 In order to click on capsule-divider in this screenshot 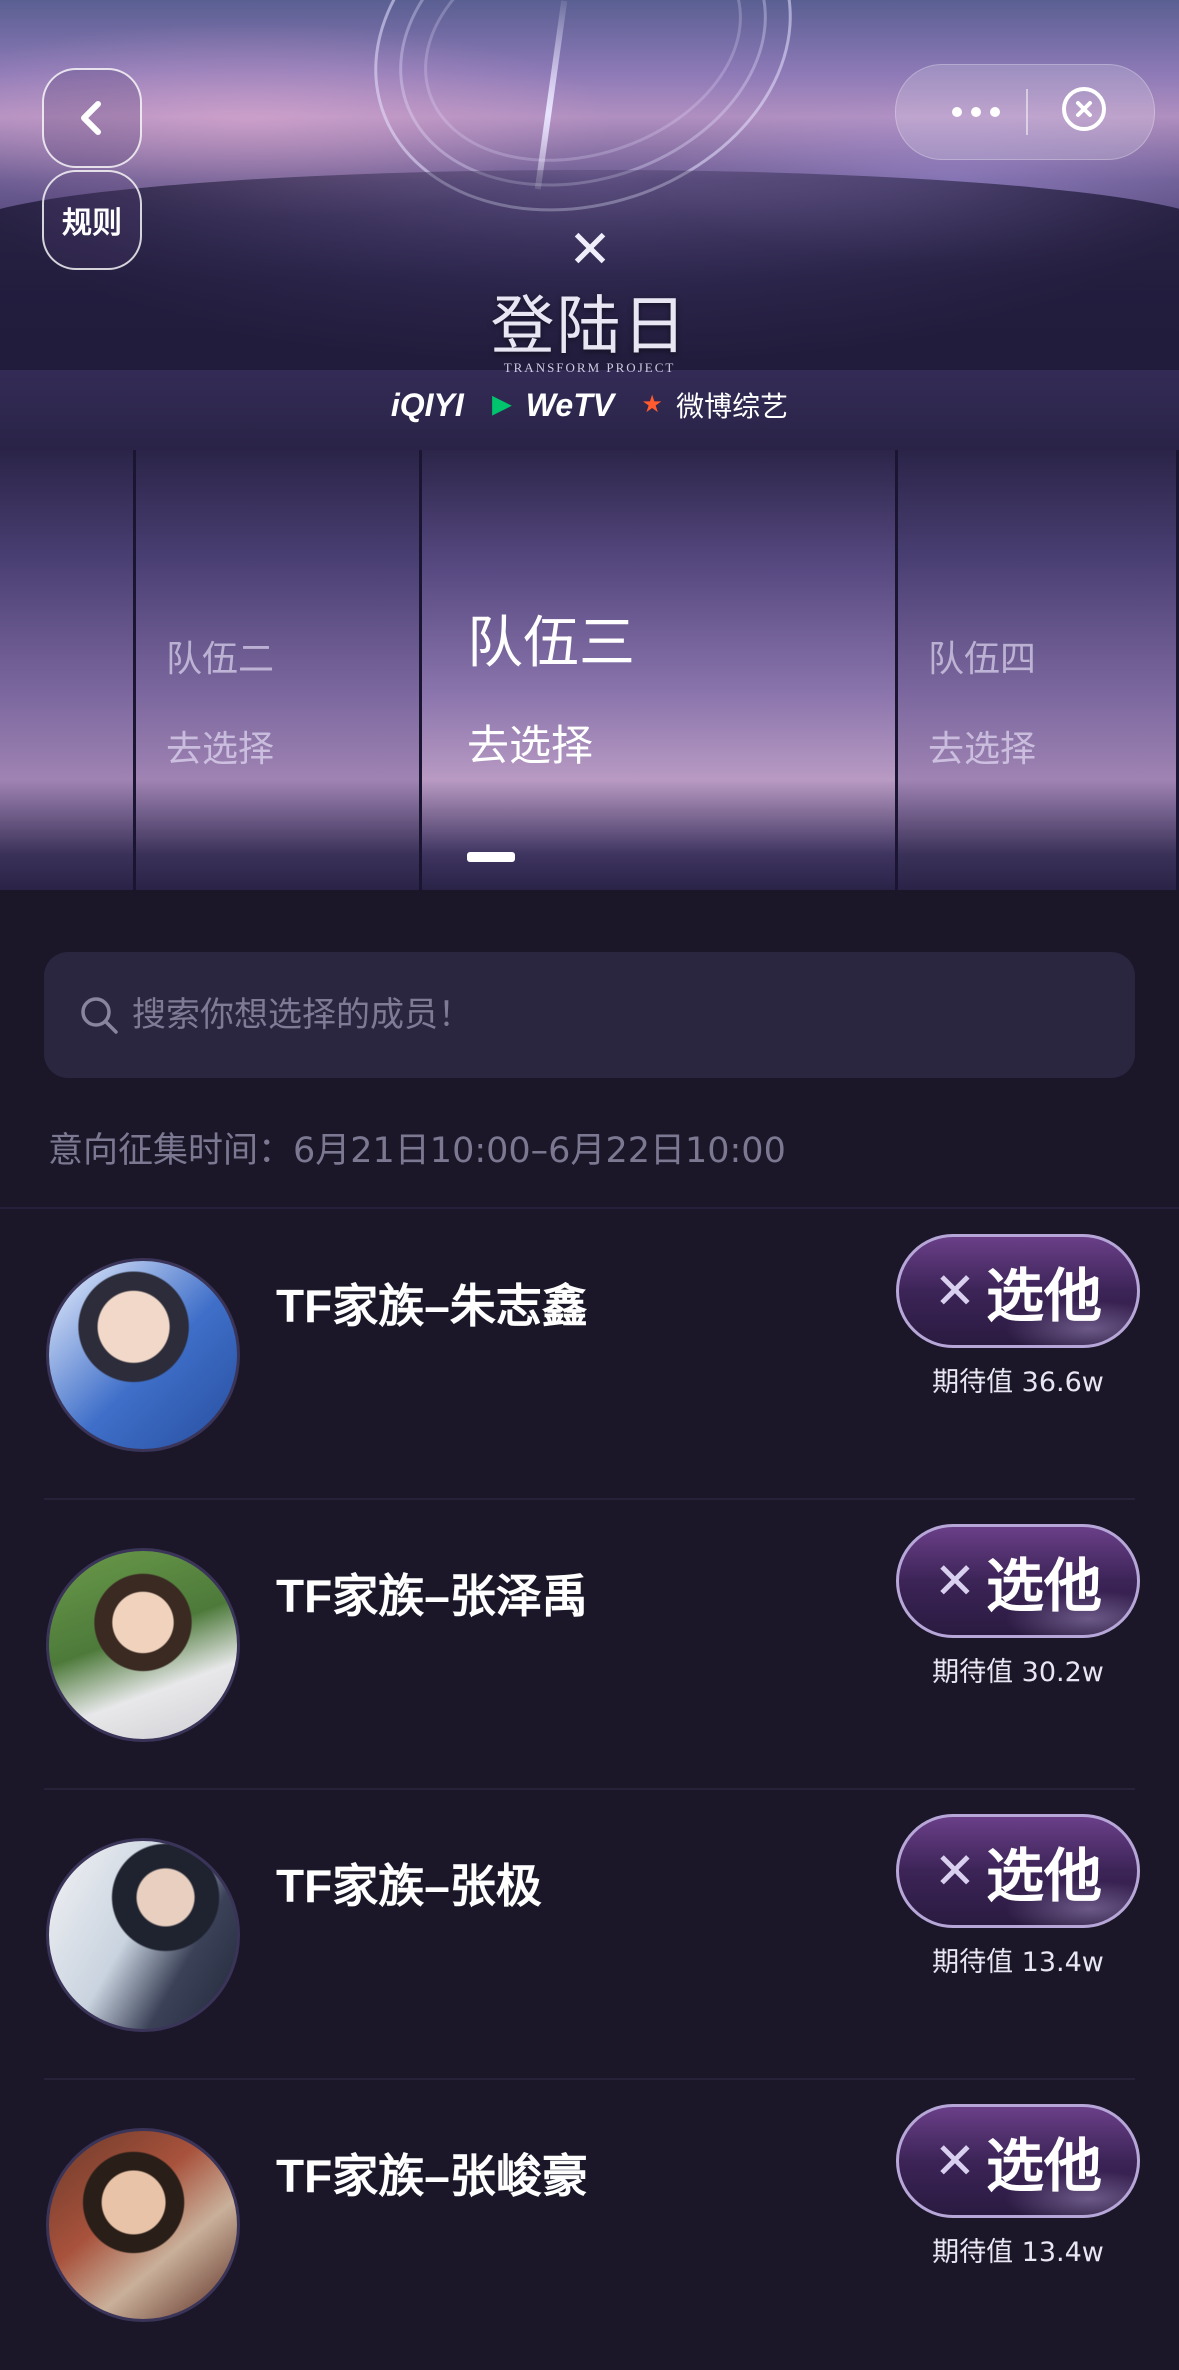, I will do `click(1027, 112)`.